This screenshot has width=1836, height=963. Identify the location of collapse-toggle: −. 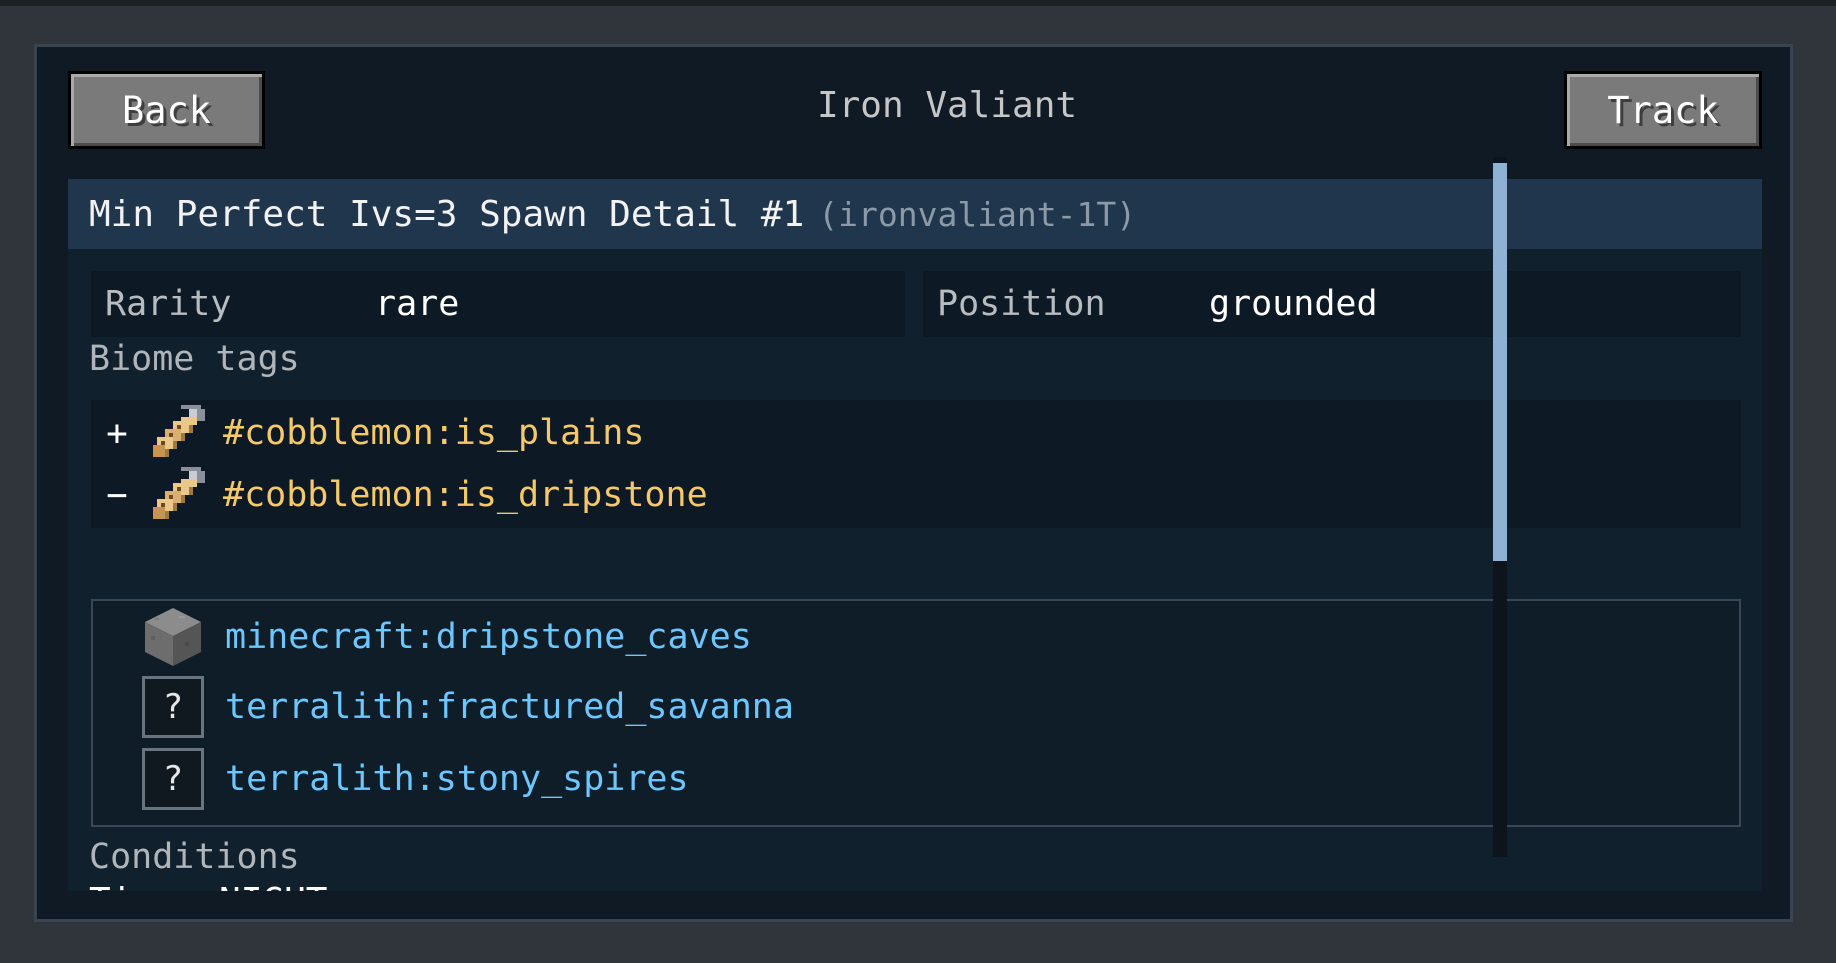
(117, 495).